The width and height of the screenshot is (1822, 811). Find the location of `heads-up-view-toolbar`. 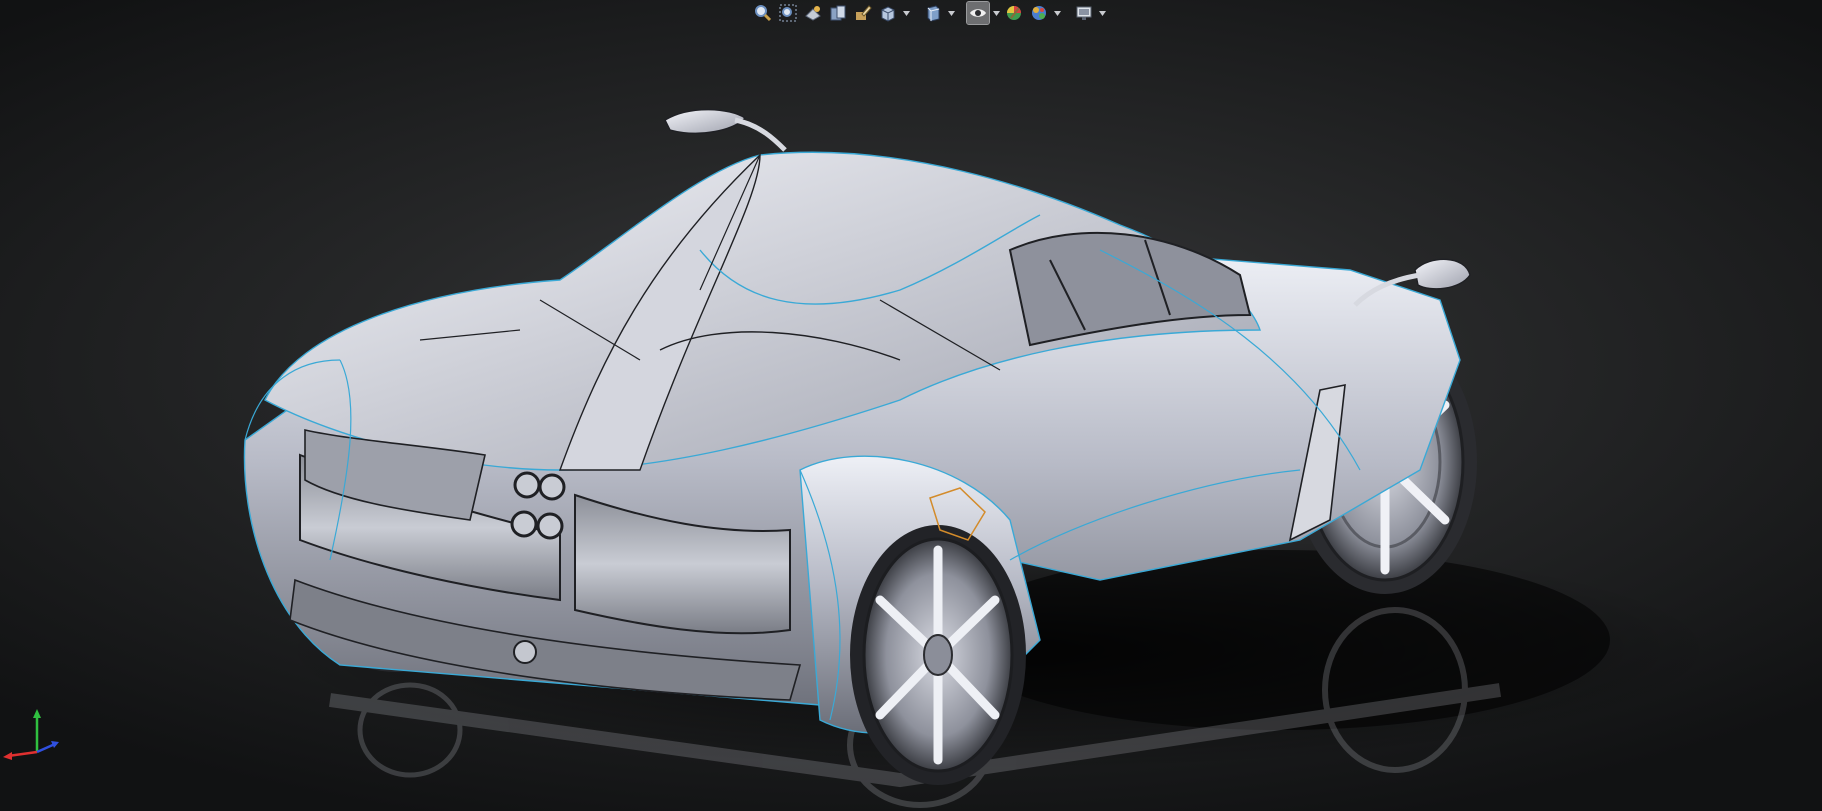

heads-up-view-toolbar is located at coordinates (929, 13).